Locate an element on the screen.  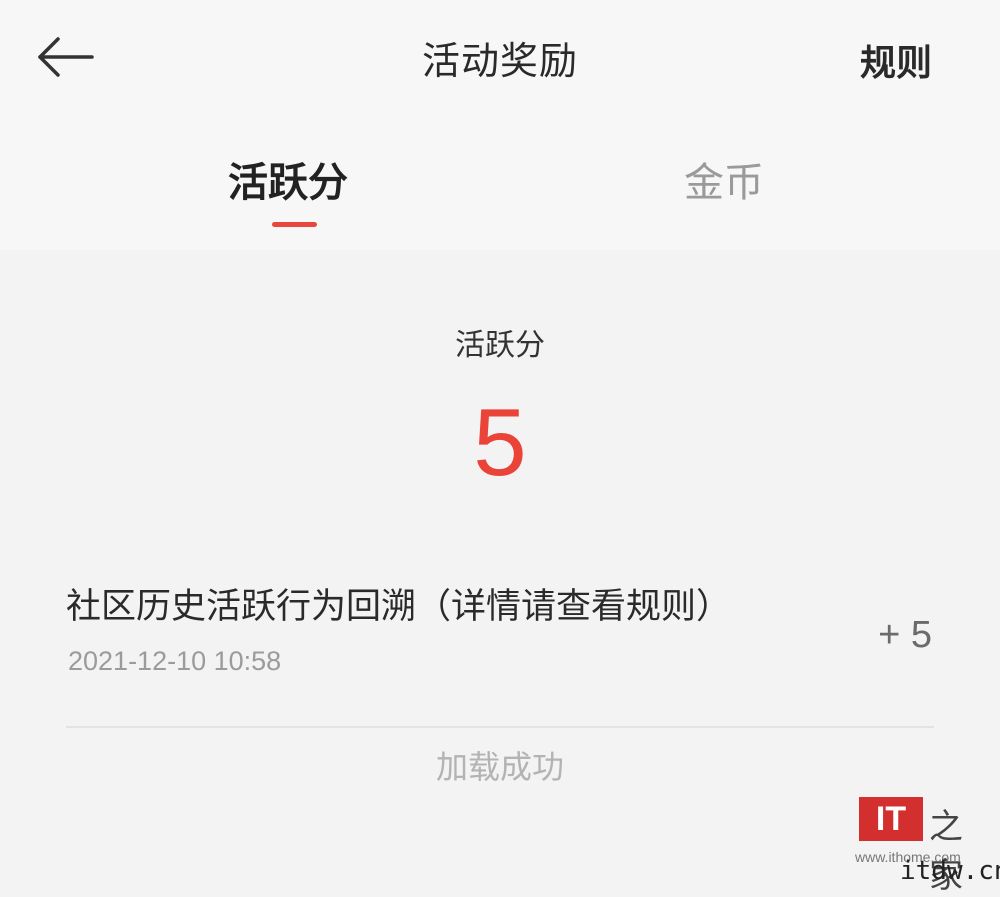
list-item: 社区历史活跃行为回溯（详情请查看规则） 2021-12-10 10:58 + 5 is located at coordinates (500, 653).